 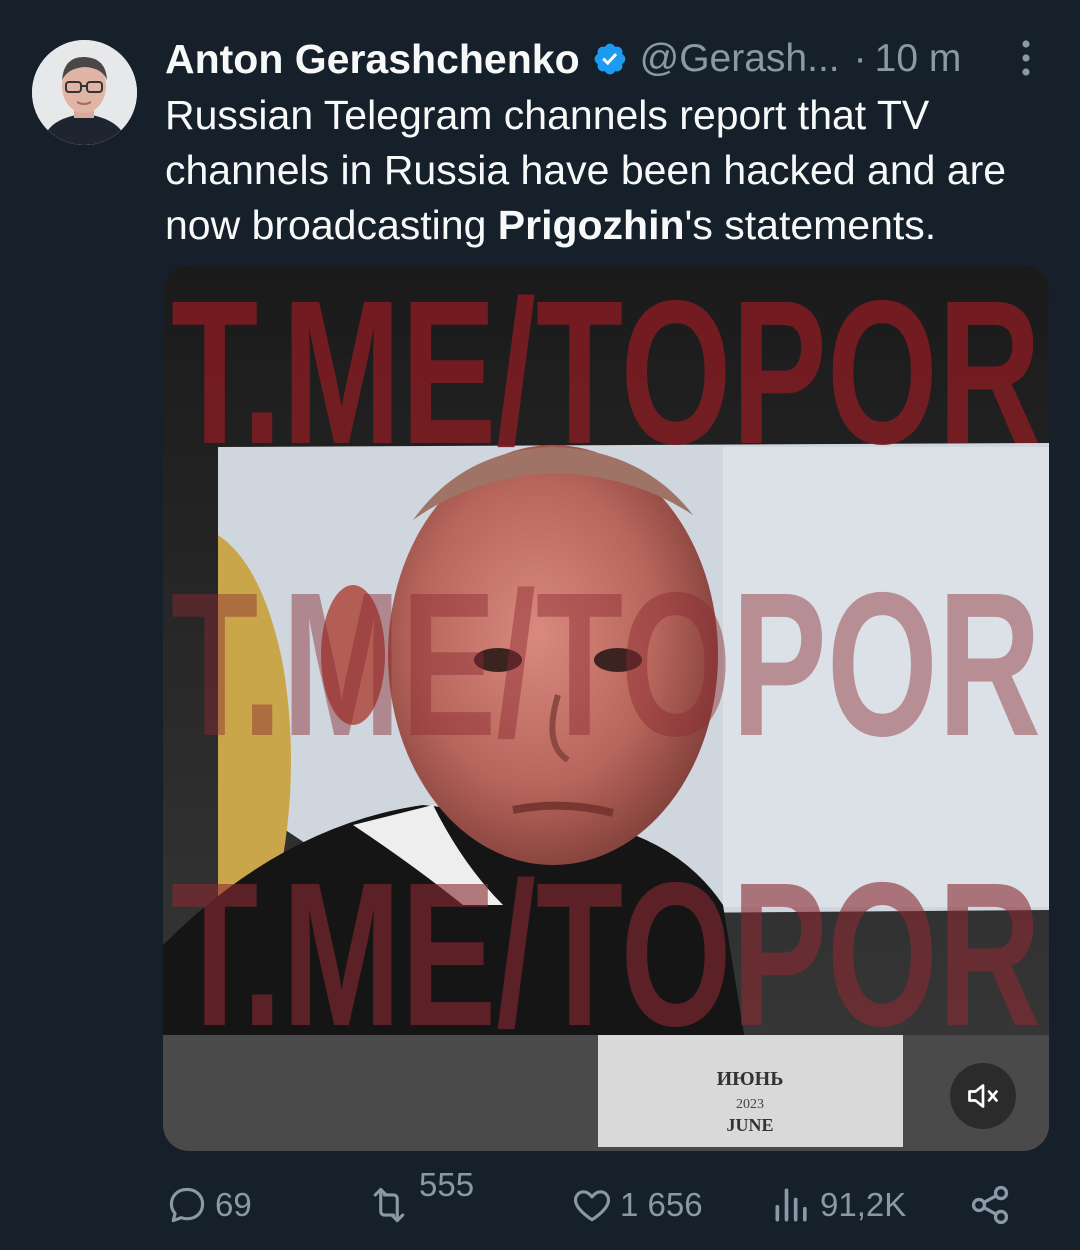 What do you see at coordinates (661, 1204) in the screenshot?
I see `like-count: 1 656` at bounding box center [661, 1204].